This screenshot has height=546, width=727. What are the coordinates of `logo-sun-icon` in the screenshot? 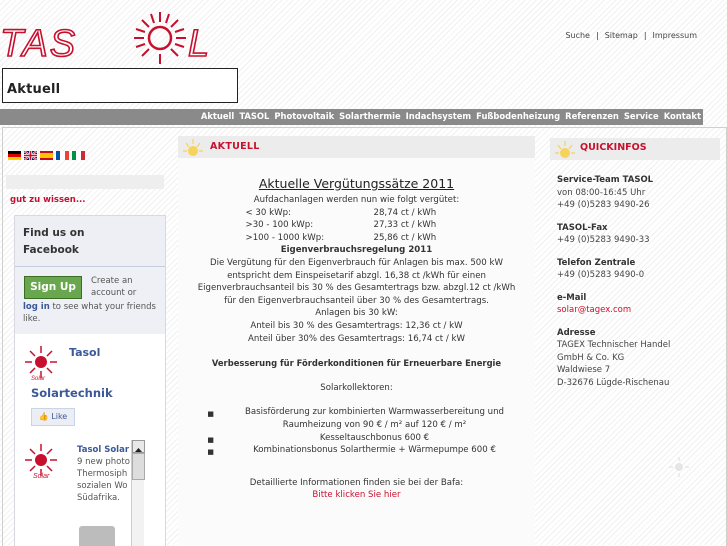 It's located at (160, 38).